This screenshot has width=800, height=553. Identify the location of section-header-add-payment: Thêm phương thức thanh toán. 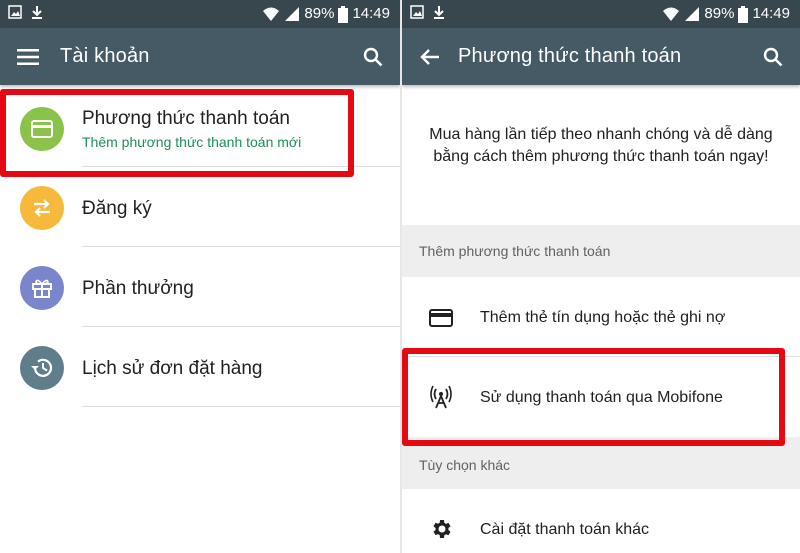
(601, 251).